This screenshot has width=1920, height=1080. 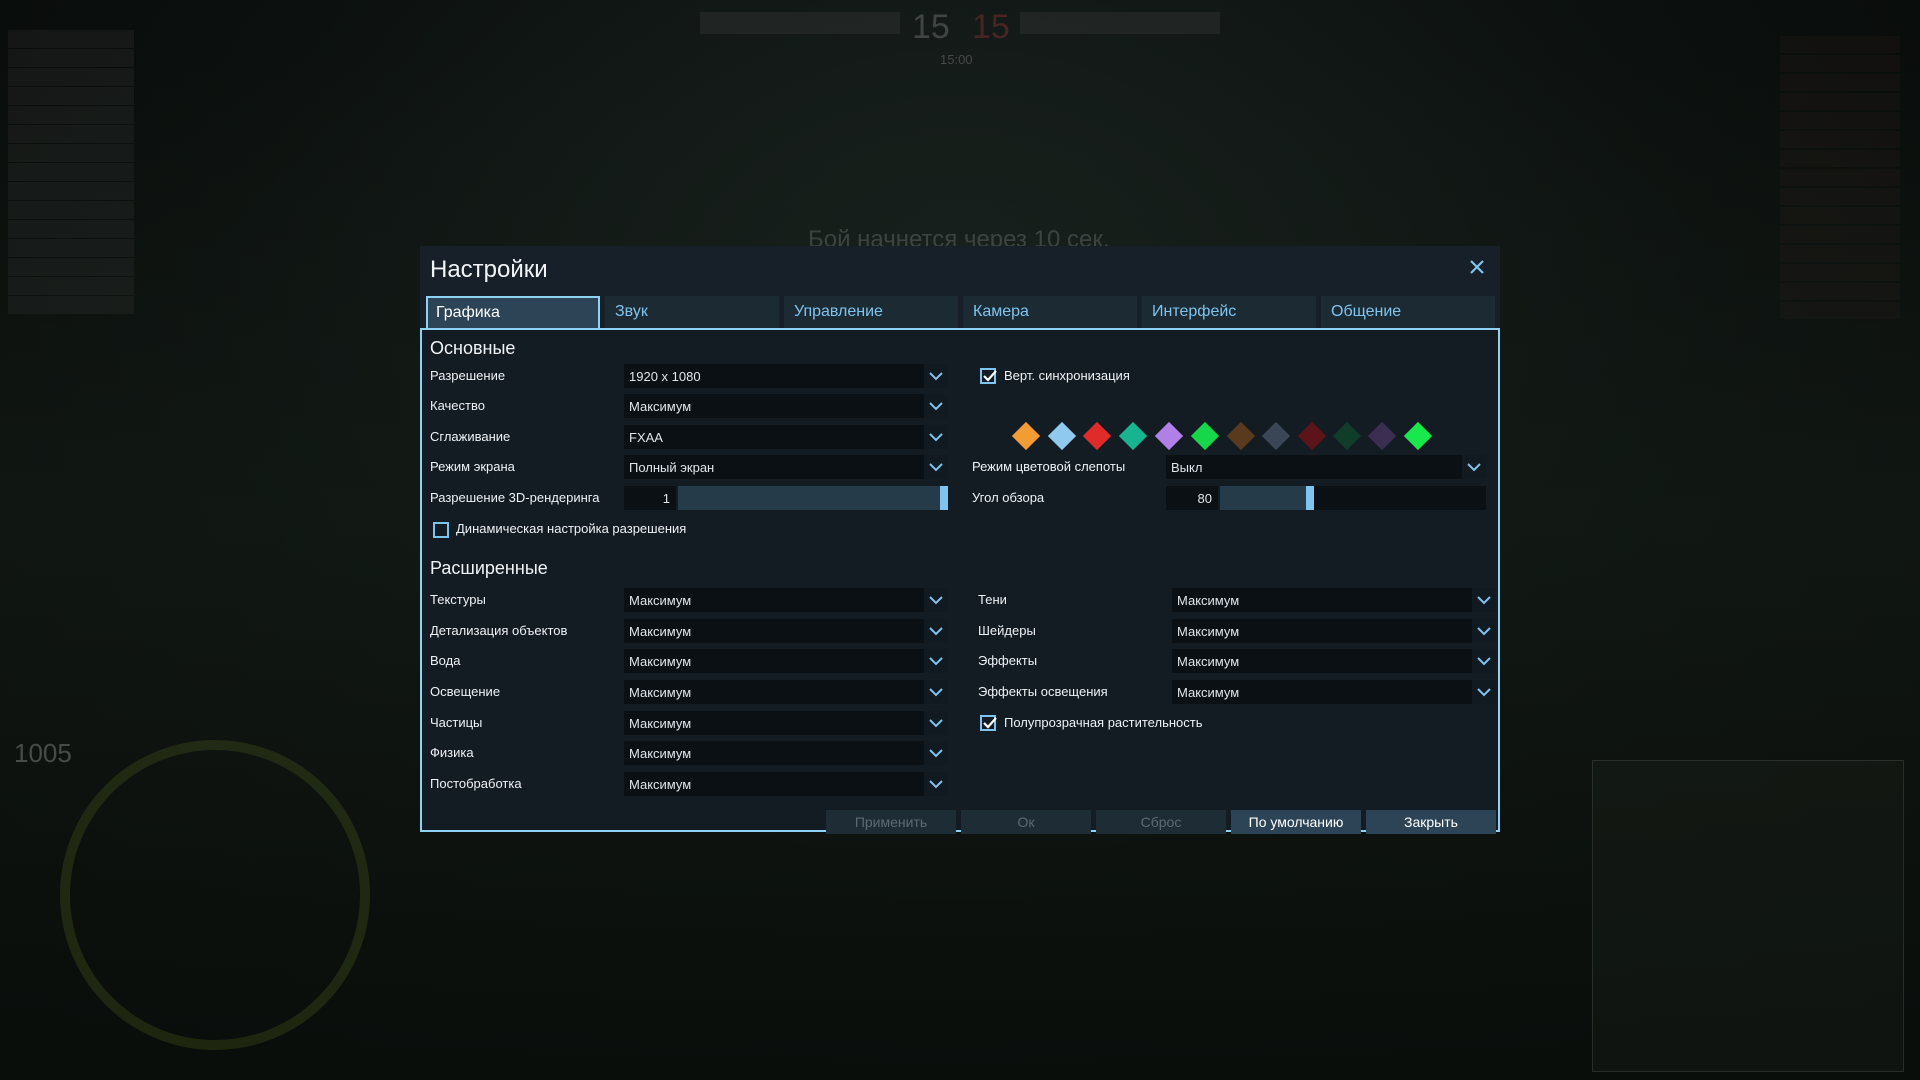 What do you see at coordinates (1334, 600) in the screenshot?
I see `shadows-select: Максимум` at bounding box center [1334, 600].